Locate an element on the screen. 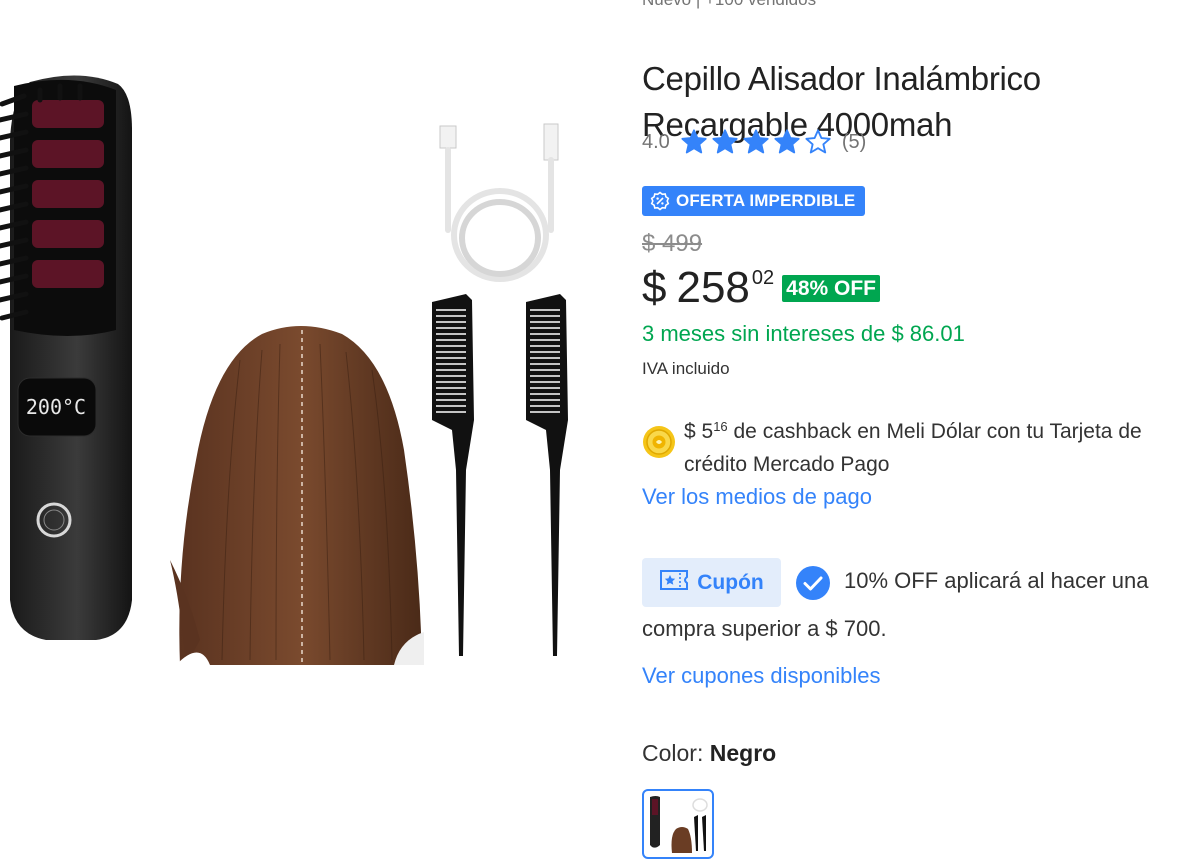 This screenshot has height=864, width=1200. price-integer: 258 is located at coordinates (713, 287).